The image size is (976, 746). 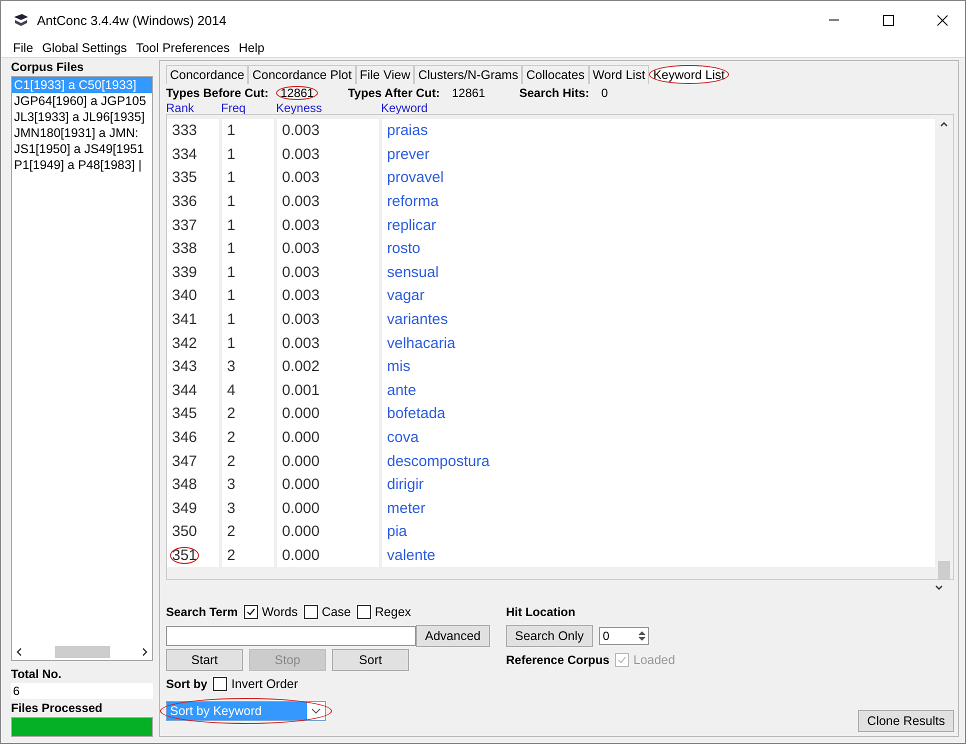 What do you see at coordinates (438, 461) in the screenshot?
I see `keyword-cell: descompostura` at bounding box center [438, 461].